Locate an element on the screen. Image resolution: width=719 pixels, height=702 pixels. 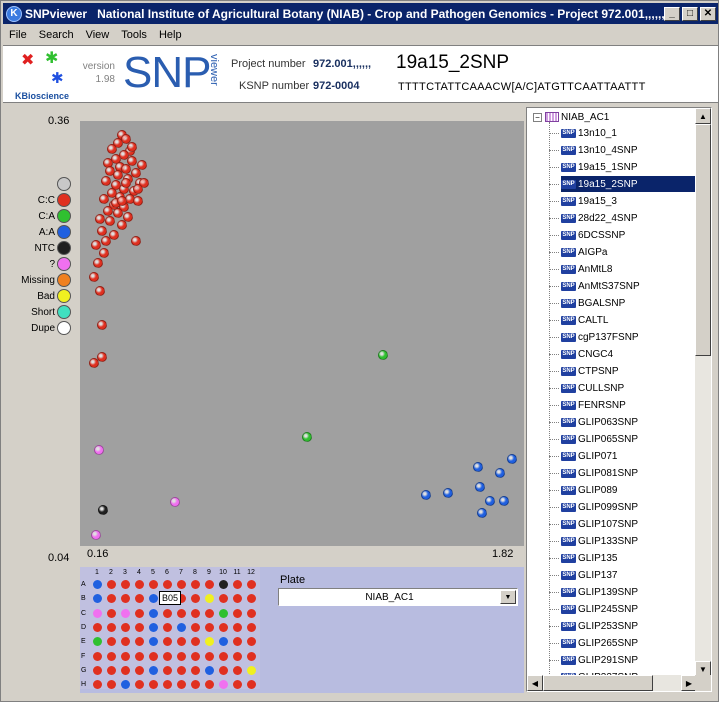
maximize-button: □ is located at coordinates (690, 13).